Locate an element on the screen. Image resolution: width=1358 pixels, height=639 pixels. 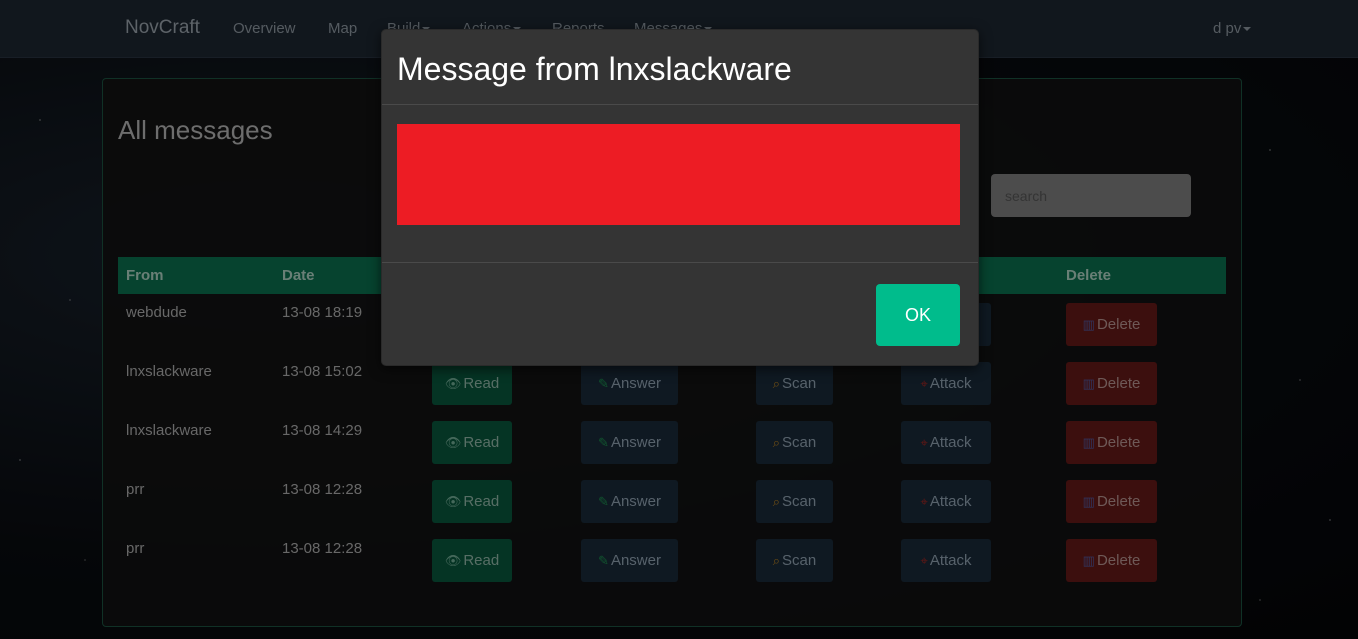
message-body-block is located at coordinates (678, 174).